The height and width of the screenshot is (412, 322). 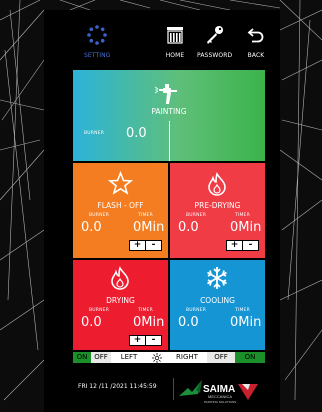 I want to click on star-icon, so click(x=120, y=184).